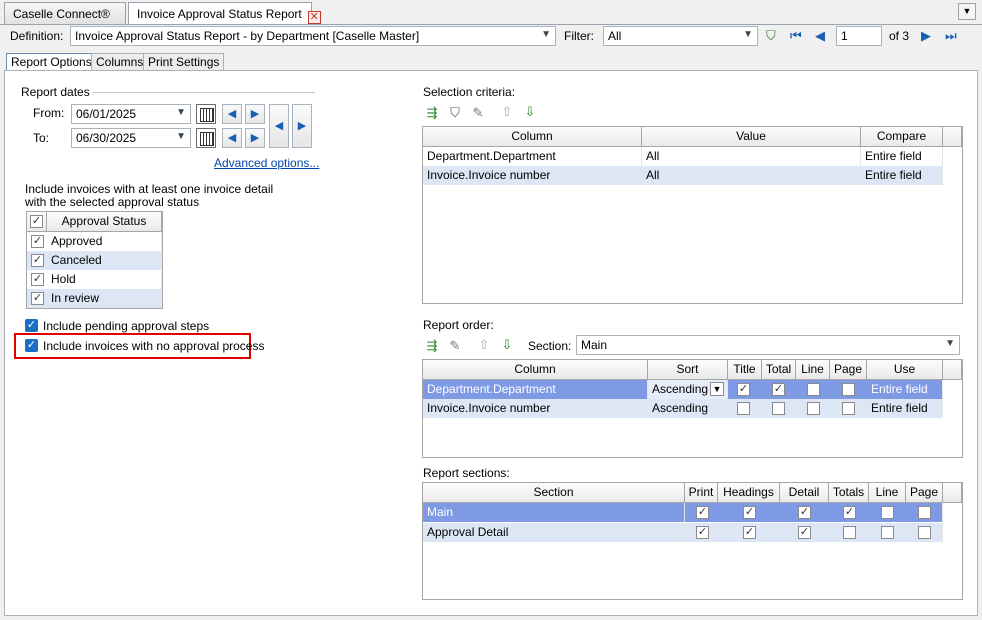 The image size is (982, 620). I want to click on print-header: Print, so click(701, 493).